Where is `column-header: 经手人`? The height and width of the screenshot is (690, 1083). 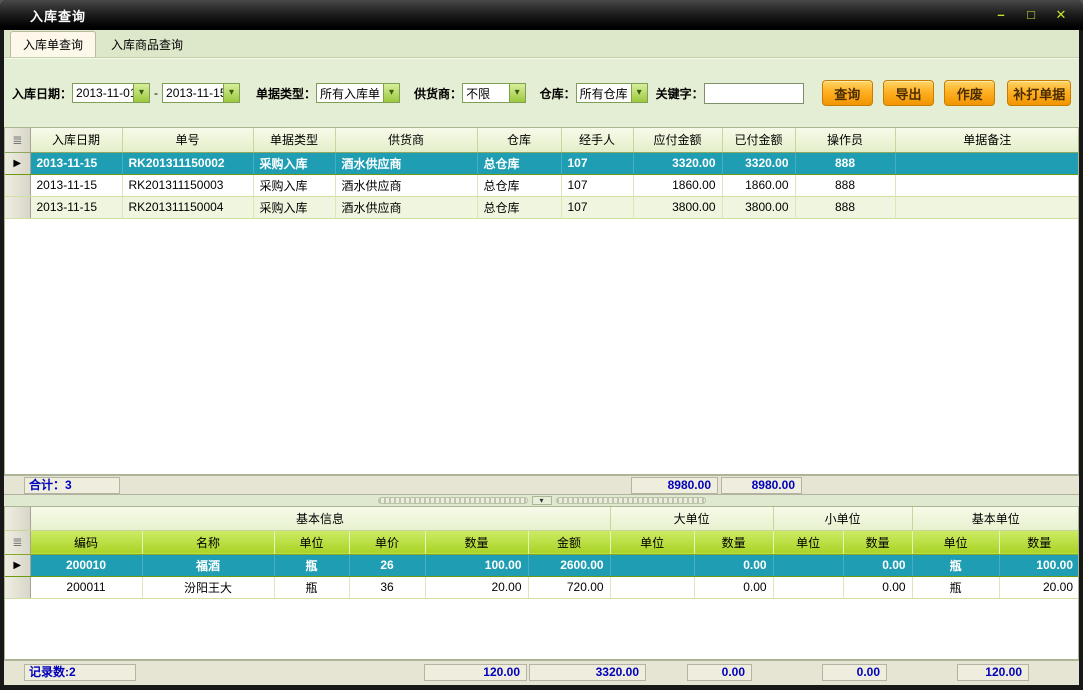 column-header: 经手人 is located at coordinates (597, 140).